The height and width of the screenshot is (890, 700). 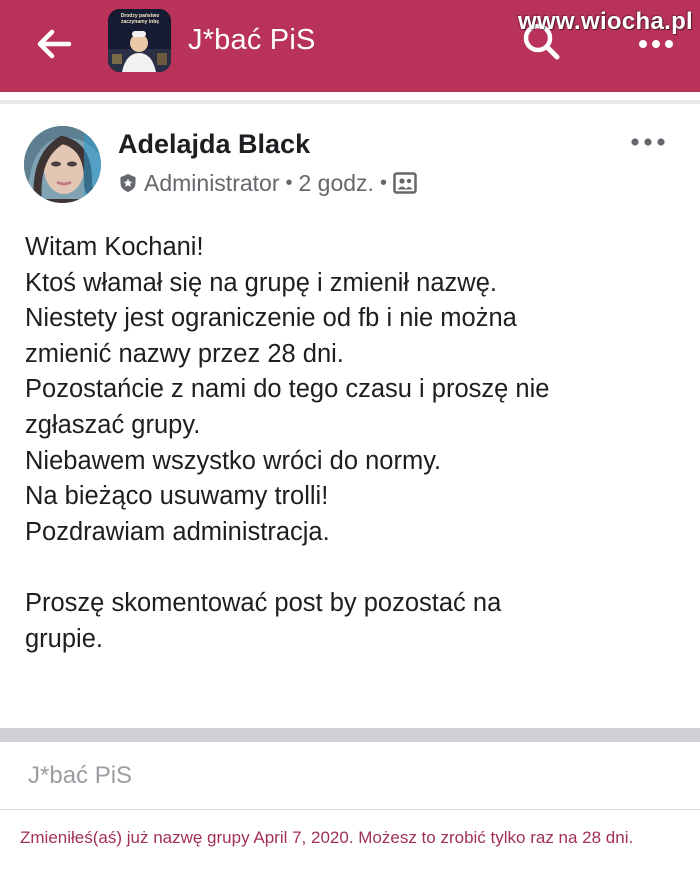 What do you see at coordinates (263, 602) in the screenshot?
I see `post-line: Proszę skomentować post by pozostać na` at bounding box center [263, 602].